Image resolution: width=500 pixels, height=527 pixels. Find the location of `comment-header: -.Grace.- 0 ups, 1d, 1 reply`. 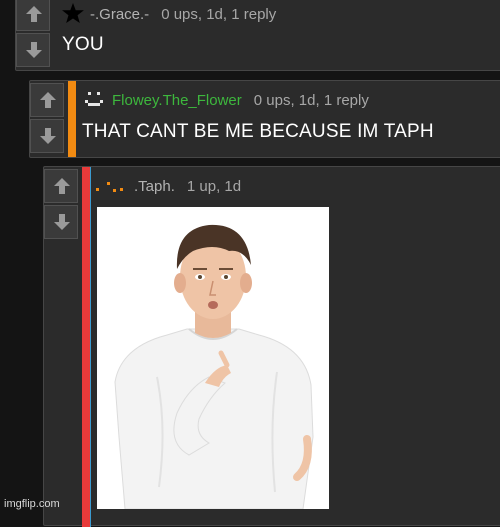

comment-header: -.Grace.- 0 ups, 1d, 1 reply is located at coordinates (169, 15).